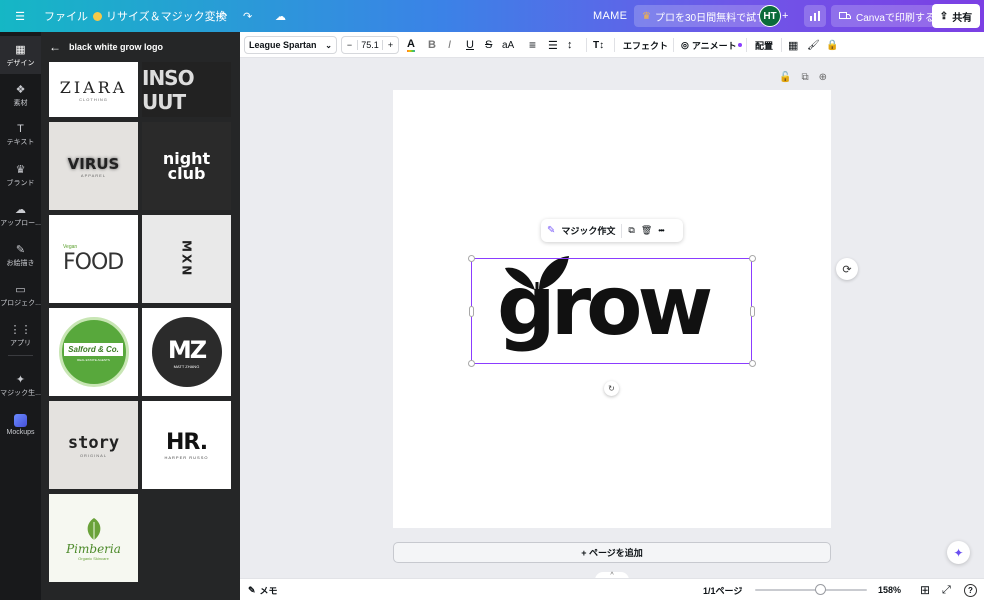 Image resolution: width=984 pixels, height=600 pixels. Describe the element at coordinates (93, 442) in the screenshot. I see `thumb-title: story` at that location.